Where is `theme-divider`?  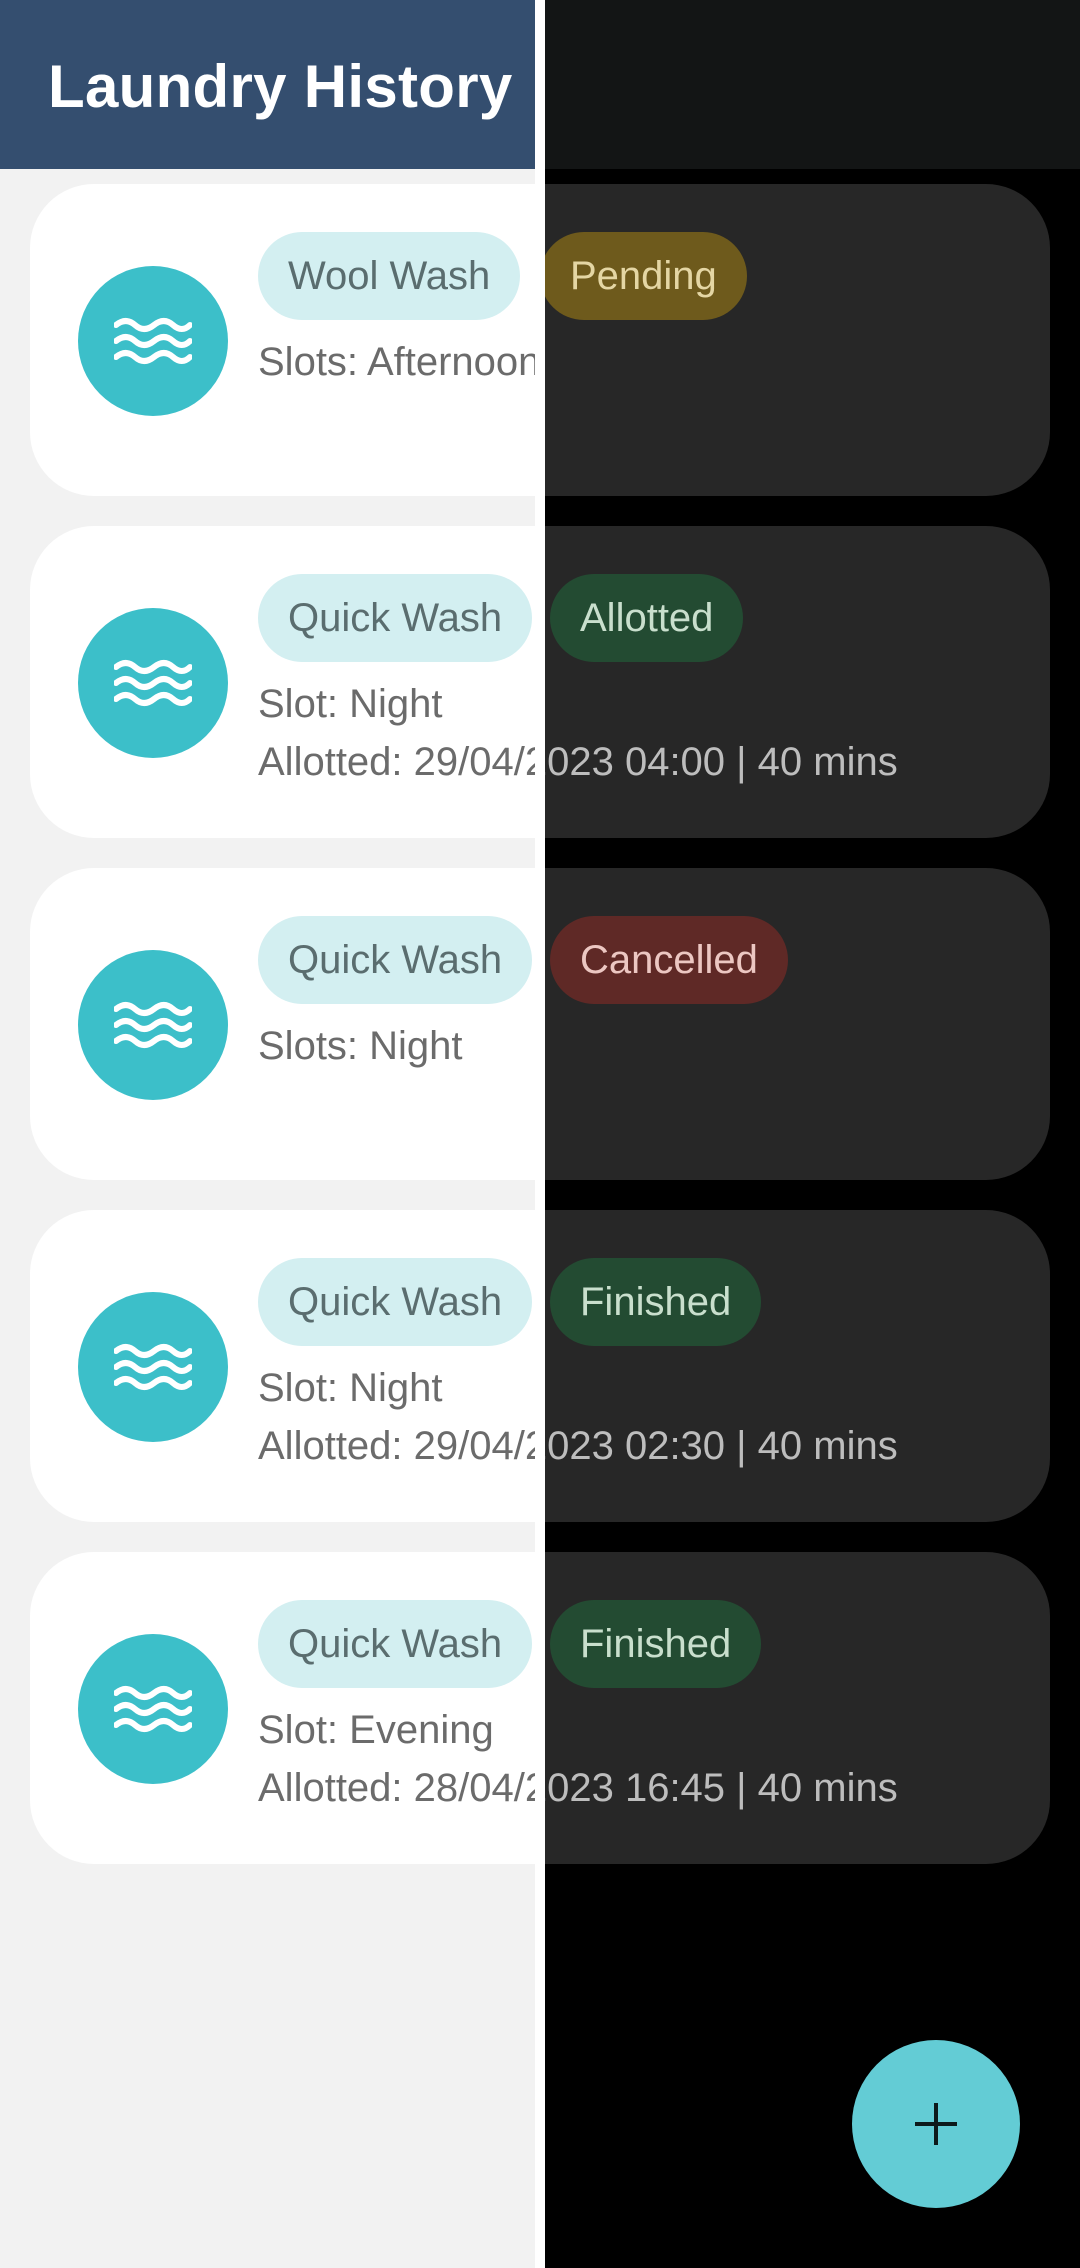 theme-divider is located at coordinates (540, 1134).